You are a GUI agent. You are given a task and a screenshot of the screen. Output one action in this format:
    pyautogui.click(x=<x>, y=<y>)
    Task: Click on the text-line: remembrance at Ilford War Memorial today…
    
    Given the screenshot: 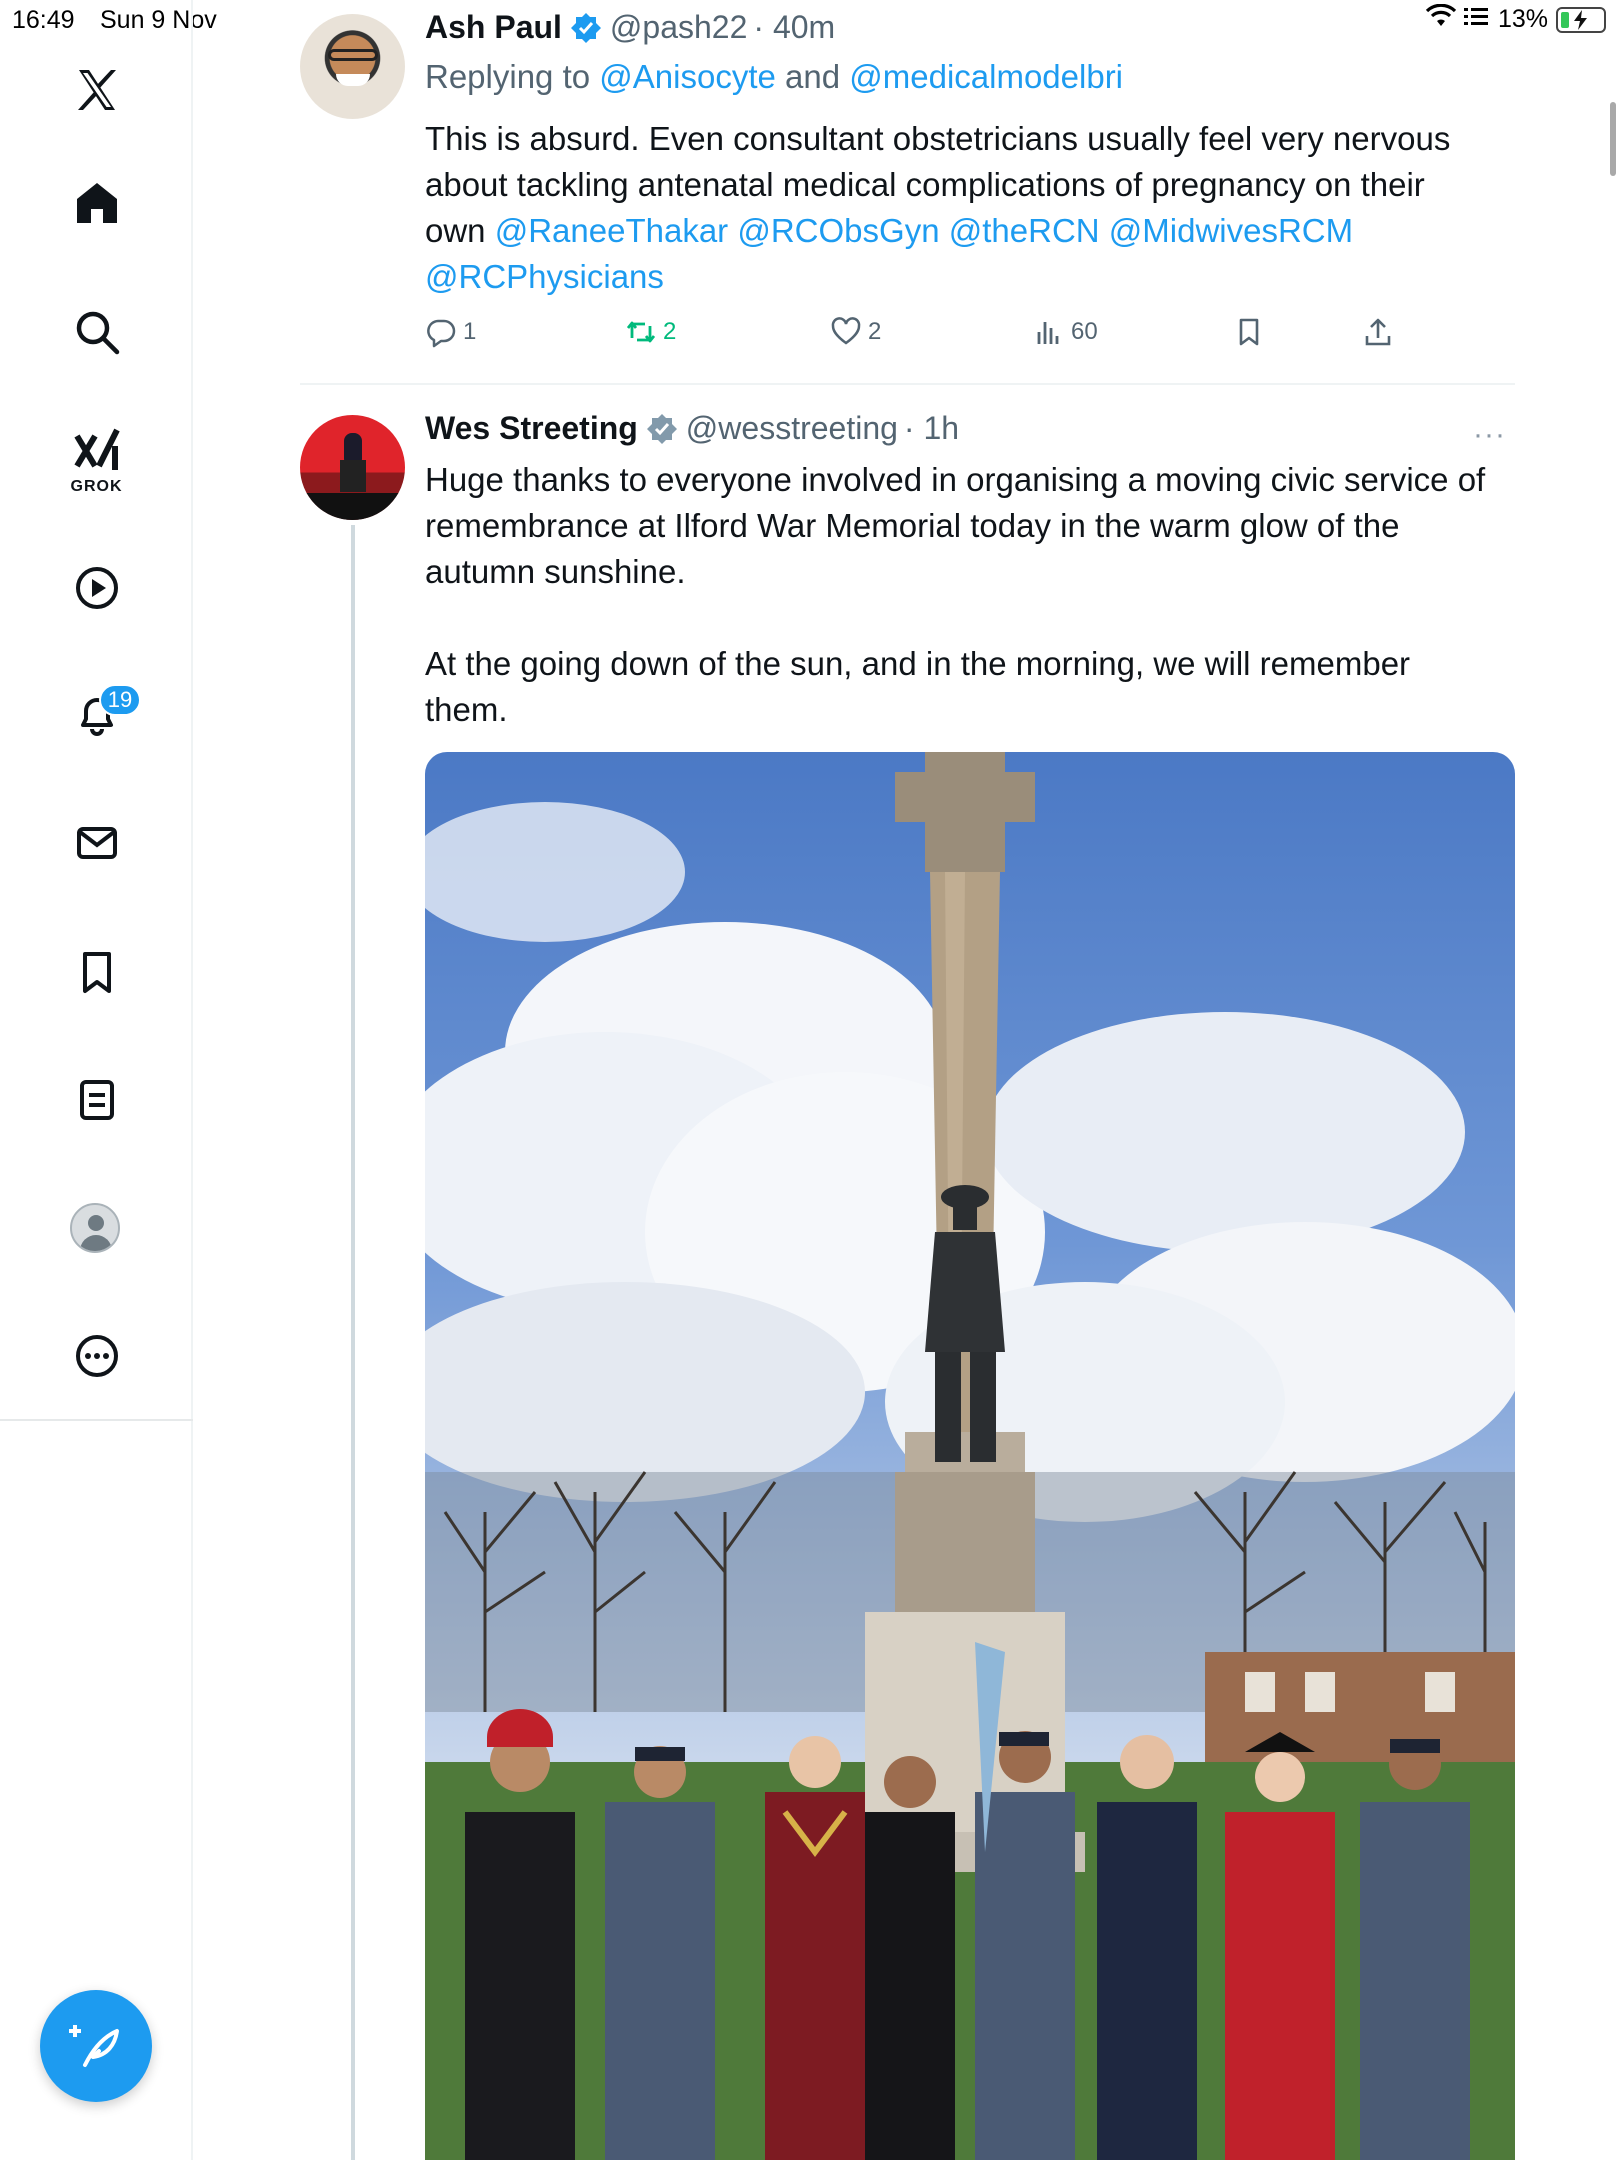 What is the action you would take?
    pyautogui.click(x=912, y=525)
    